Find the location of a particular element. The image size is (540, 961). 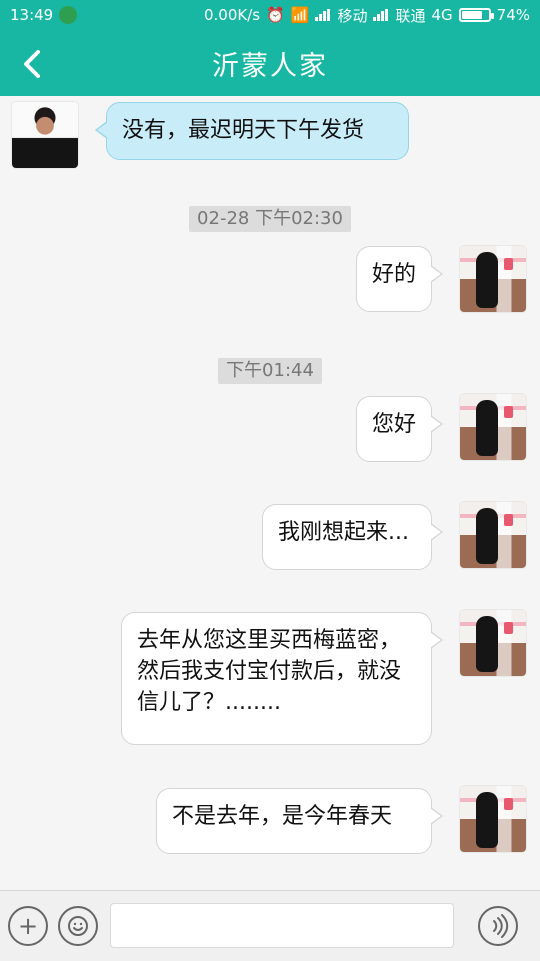

voice-button is located at coordinates (498, 926).